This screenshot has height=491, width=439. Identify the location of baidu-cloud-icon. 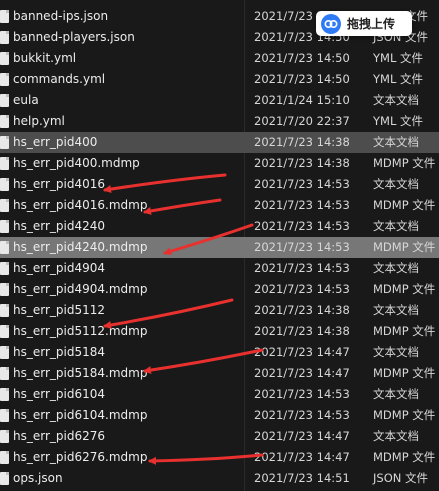
(331, 23).